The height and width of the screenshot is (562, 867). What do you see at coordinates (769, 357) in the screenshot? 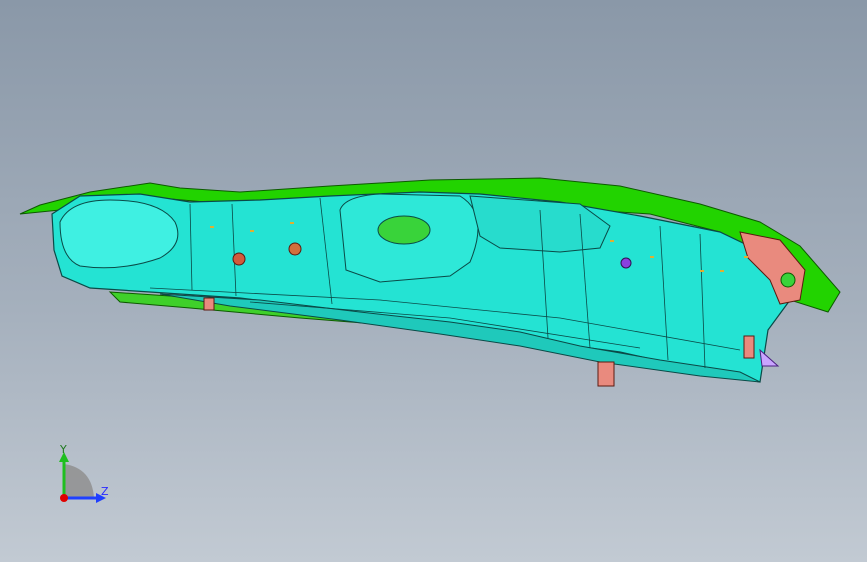
I see `purple-tab` at bounding box center [769, 357].